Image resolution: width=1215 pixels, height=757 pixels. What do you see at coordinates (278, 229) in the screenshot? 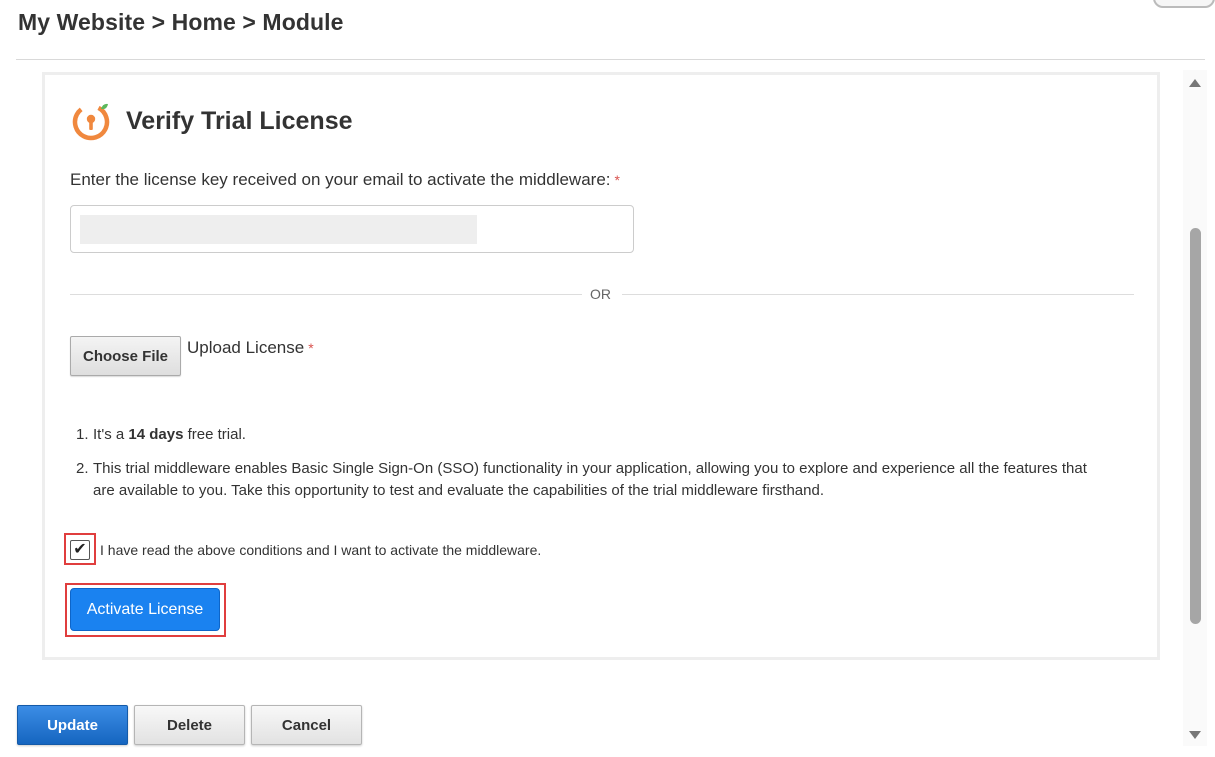
I see `license-key-value` at bounding box center [278, 229].